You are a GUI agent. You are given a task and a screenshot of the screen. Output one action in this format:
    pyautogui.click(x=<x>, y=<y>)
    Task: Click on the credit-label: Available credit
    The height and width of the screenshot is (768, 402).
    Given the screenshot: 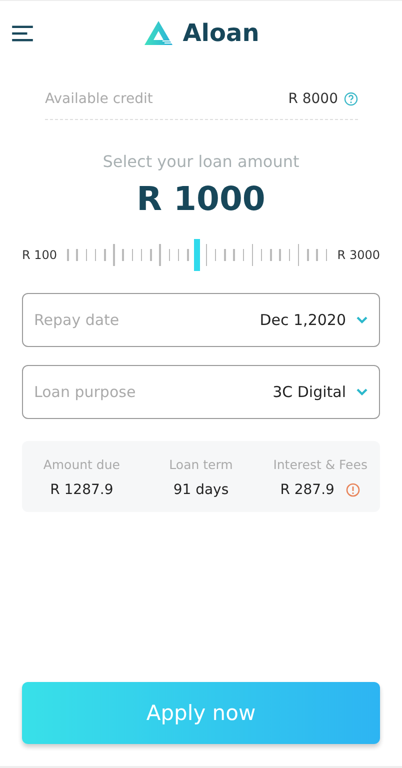 What is the action you would take?
    pyautogui.click(x=99, y=99)
    